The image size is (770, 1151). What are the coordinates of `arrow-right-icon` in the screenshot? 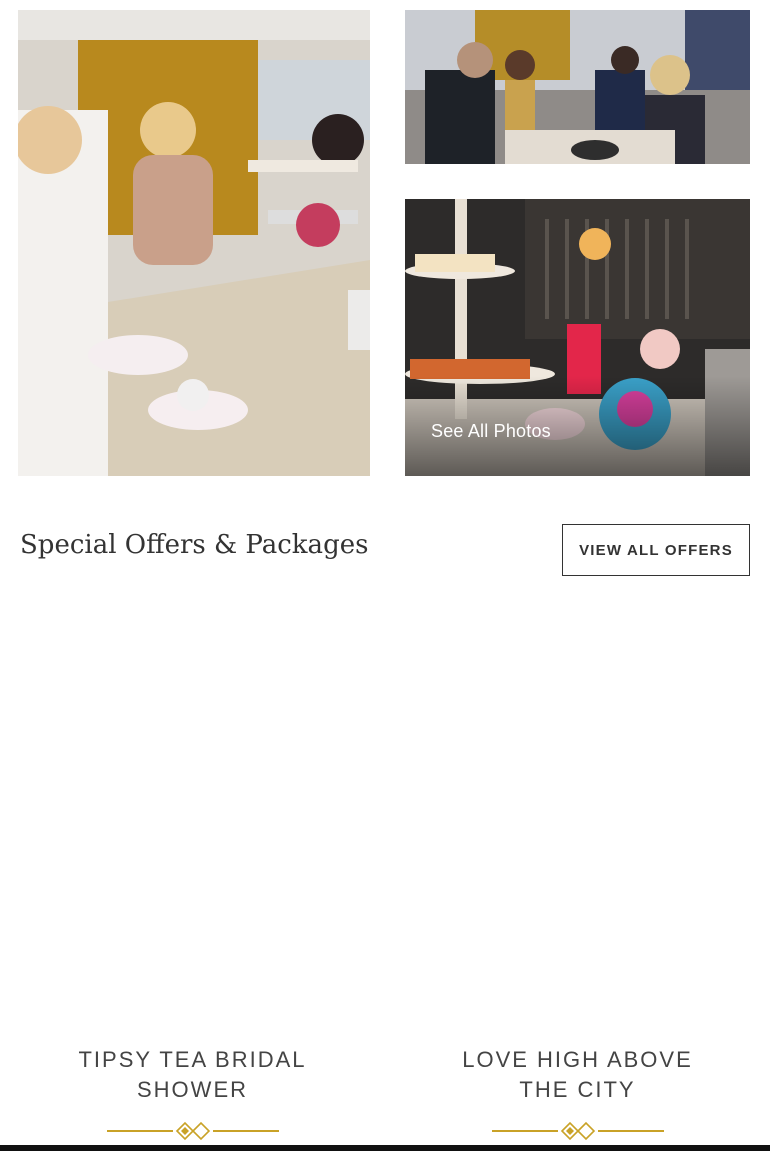 It's located at (723, 446).